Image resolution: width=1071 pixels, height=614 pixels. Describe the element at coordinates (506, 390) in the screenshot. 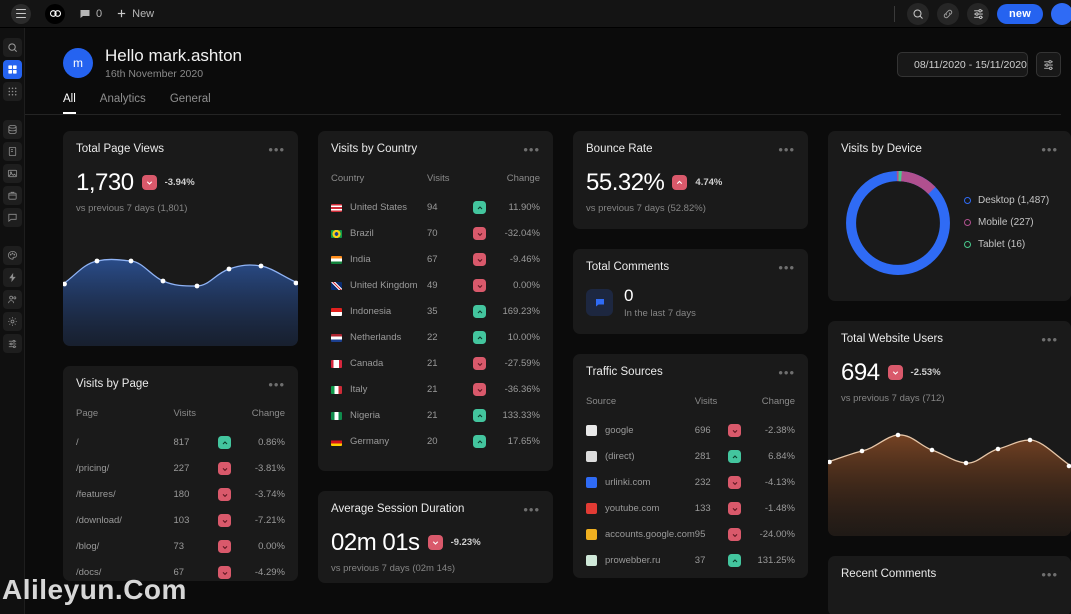

I see `change-cell: -36.36%` at that location.